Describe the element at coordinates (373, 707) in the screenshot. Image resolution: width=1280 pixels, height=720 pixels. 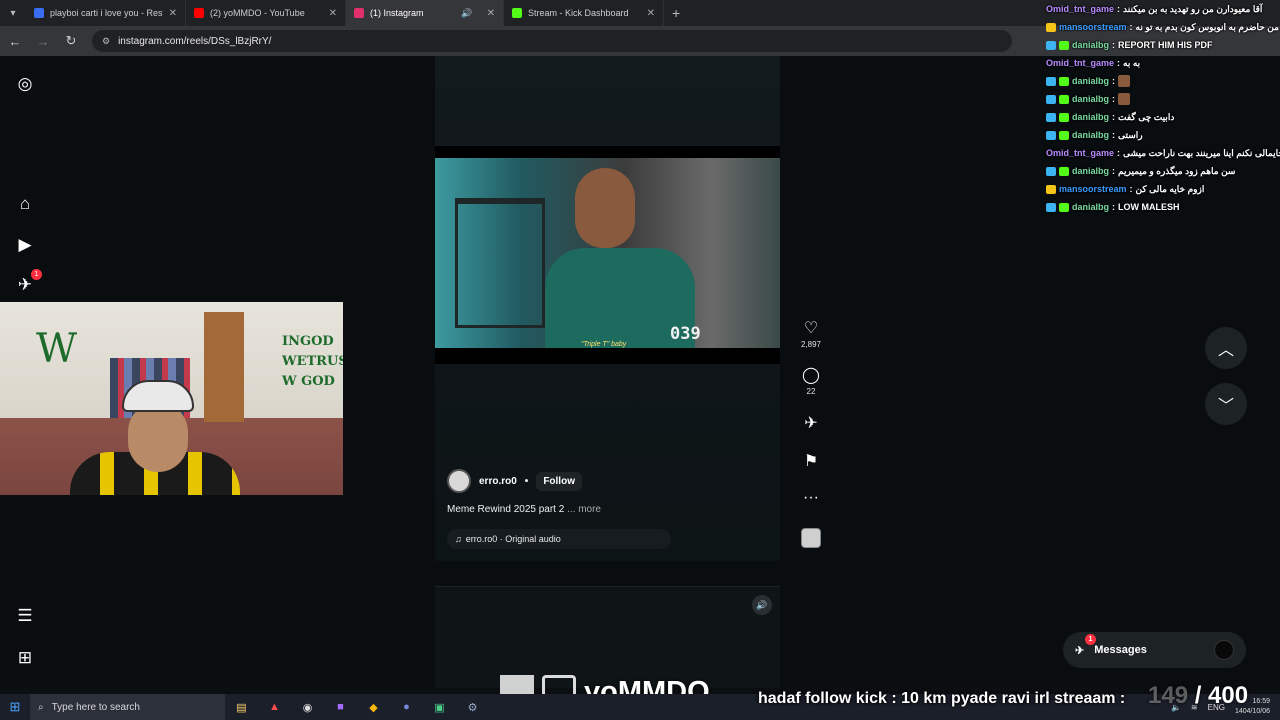
I see `app-yellow-icon: ◆` at that location.